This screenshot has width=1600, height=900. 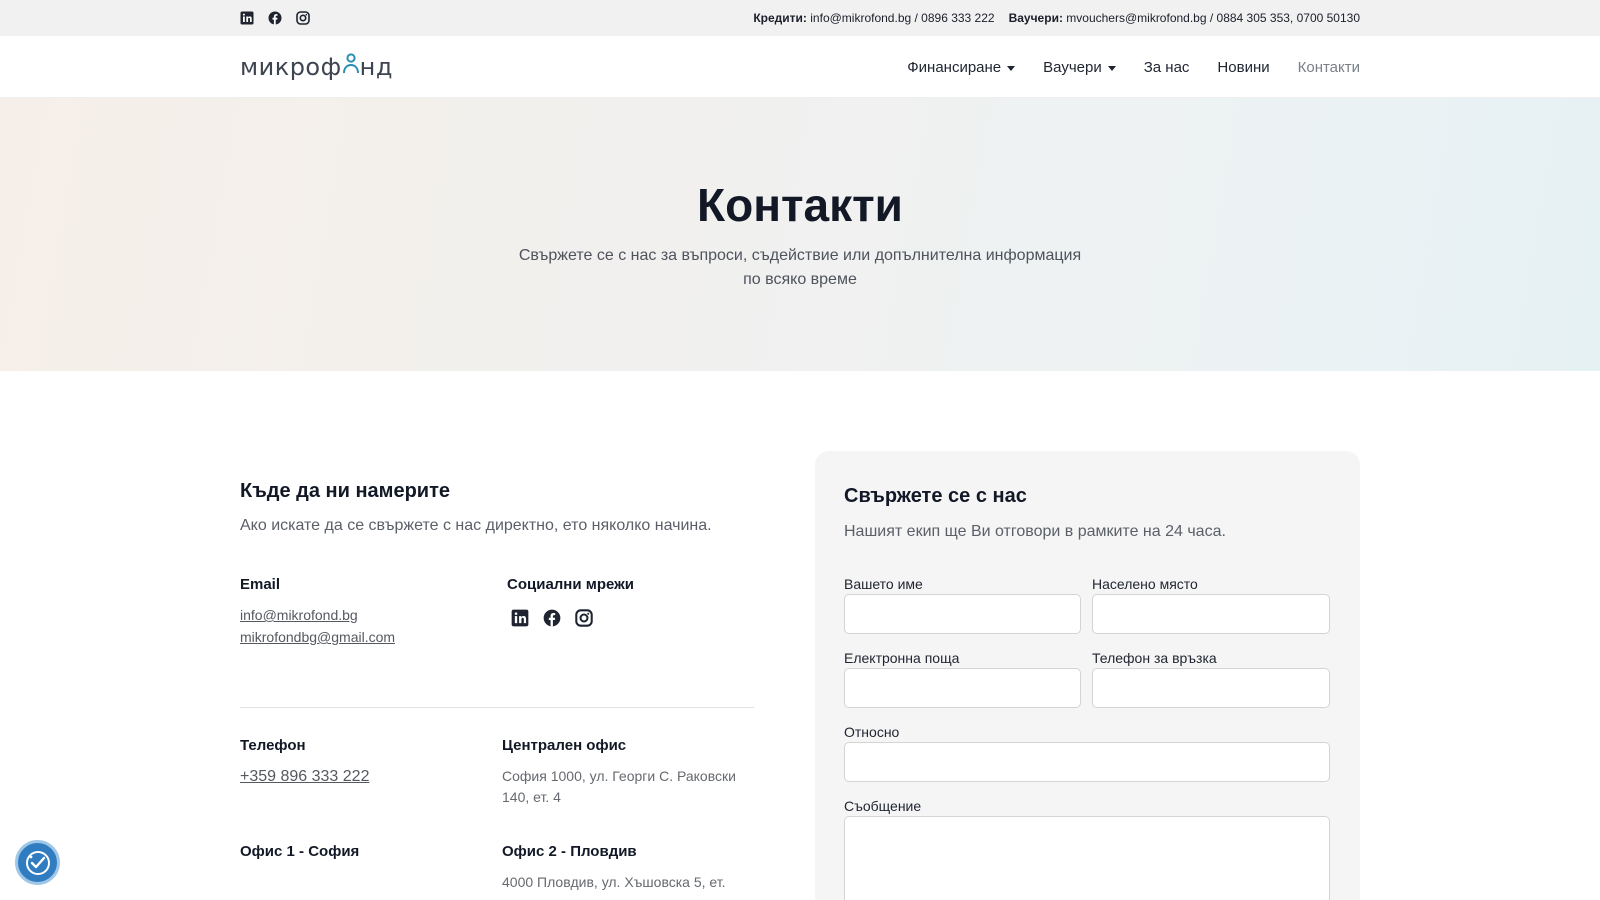 What do you see at coordinates (351, 67) in the screenshot?
I see `logo-person-mark` at bounding box center [351, 67].